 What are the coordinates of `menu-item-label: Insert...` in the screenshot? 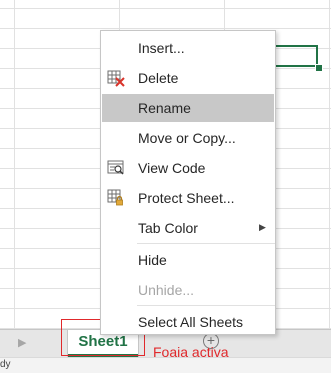 It's located at (161, 48).